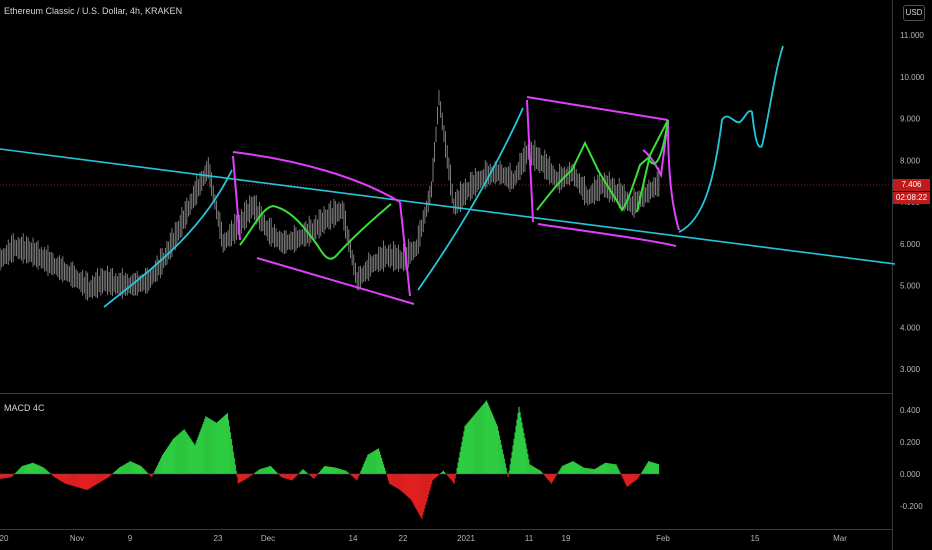  Describe the element at coordinates (168, 238) in the screenshot. I see `cyan-curve` at that location.